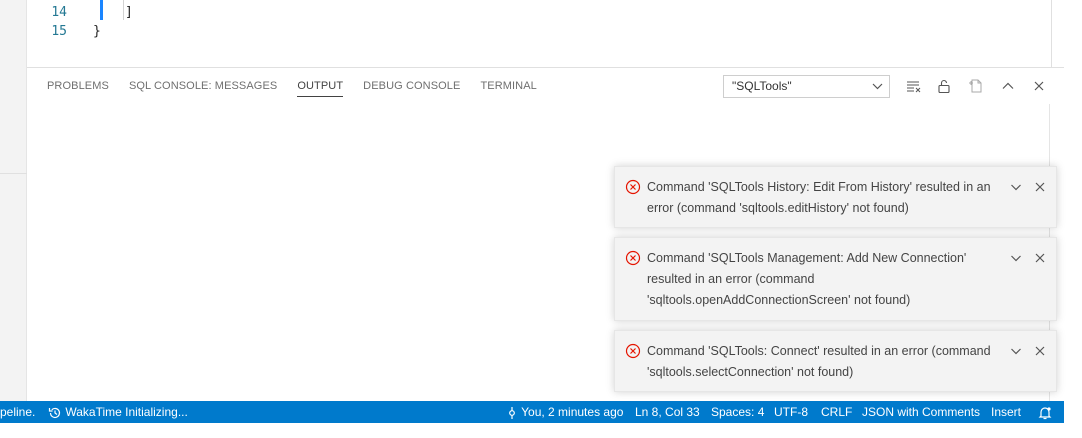  I want to click on open-log-icon, so click(976, 86).